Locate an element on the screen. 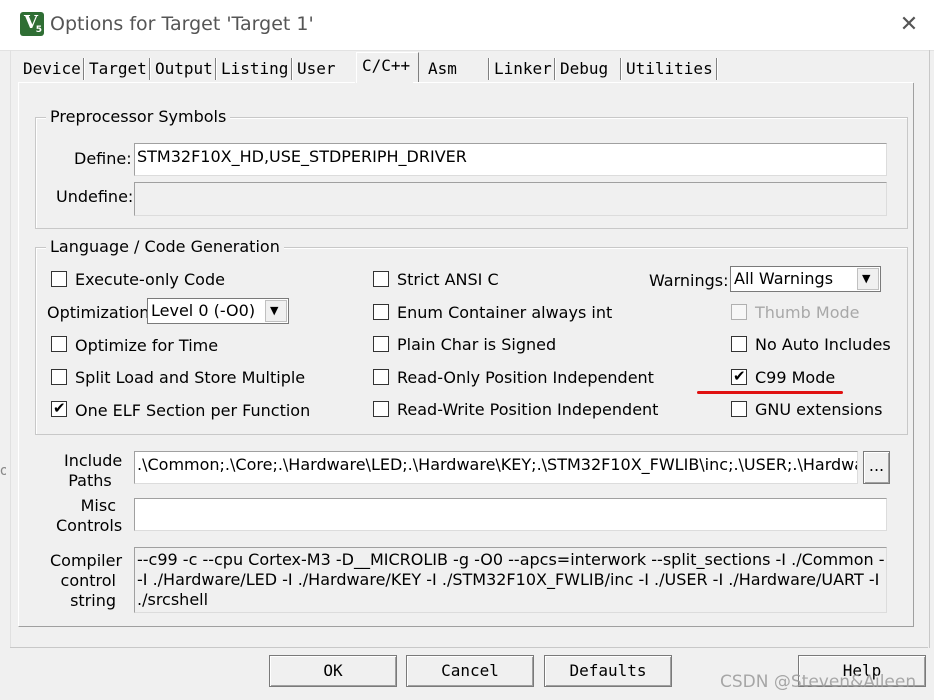 The width and height of the screenshot is (934, 700). rw-position-label: Read-Write Position Independent is located at coordinates (528, 409).